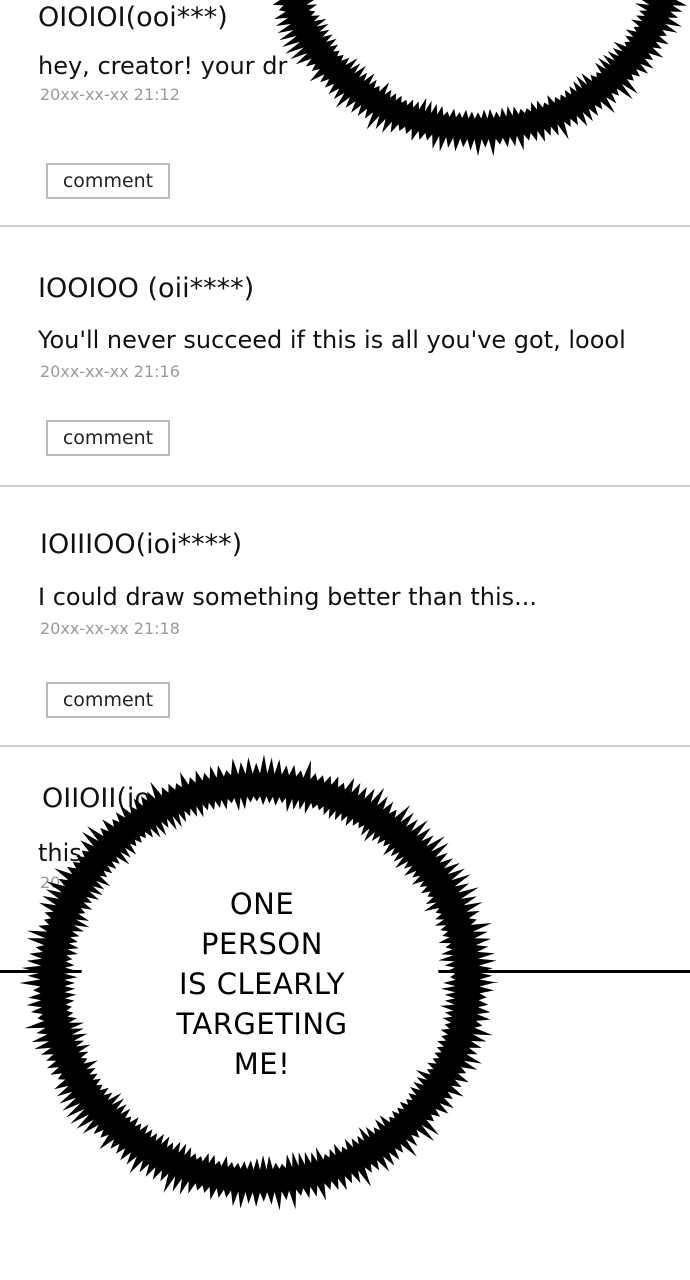  Describe the element at coordinates (262, 1024) in the screenshot. I see `speech-line: TARGETING` at that location.